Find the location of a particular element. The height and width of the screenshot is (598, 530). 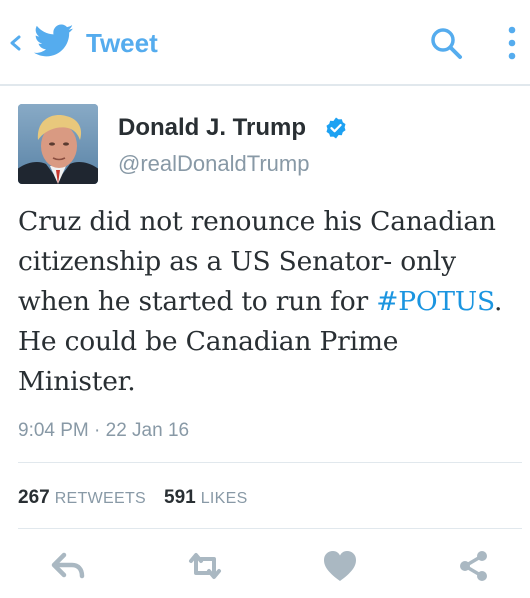

likes-label: LIKES is located at coordinates (224, 498).